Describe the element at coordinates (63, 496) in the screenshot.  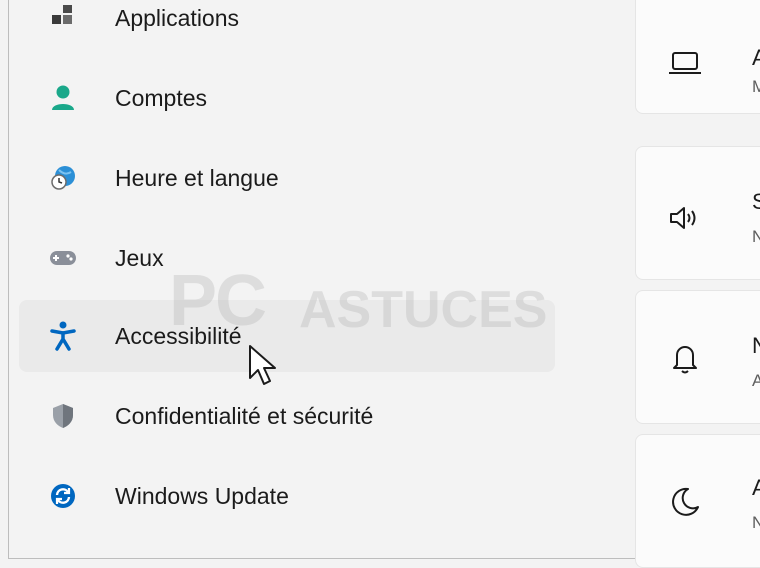
I see `windows-update-icon` at that location.